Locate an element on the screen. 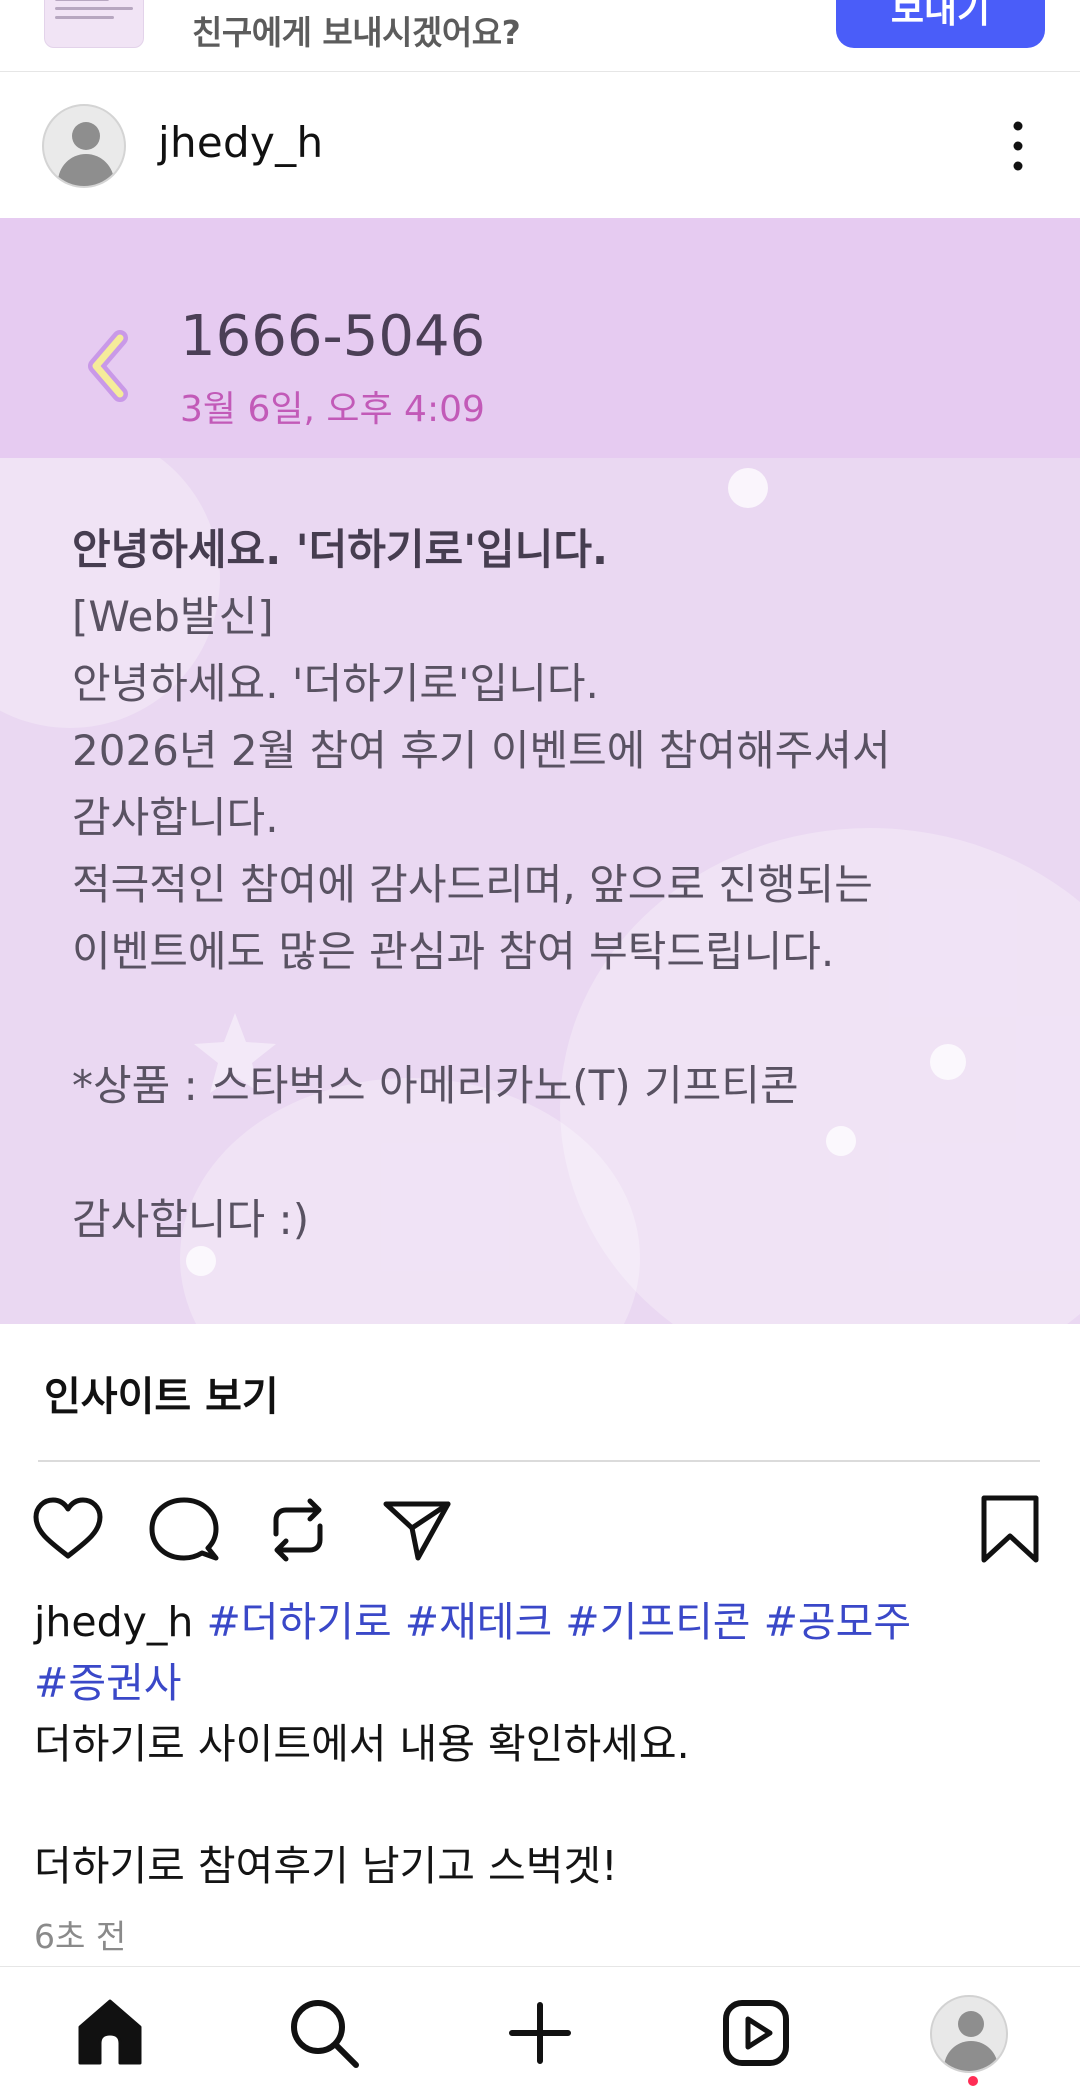 The height and width of the screenshot is (2100, 1080). search-icon is located at coordinates (324, 2033).